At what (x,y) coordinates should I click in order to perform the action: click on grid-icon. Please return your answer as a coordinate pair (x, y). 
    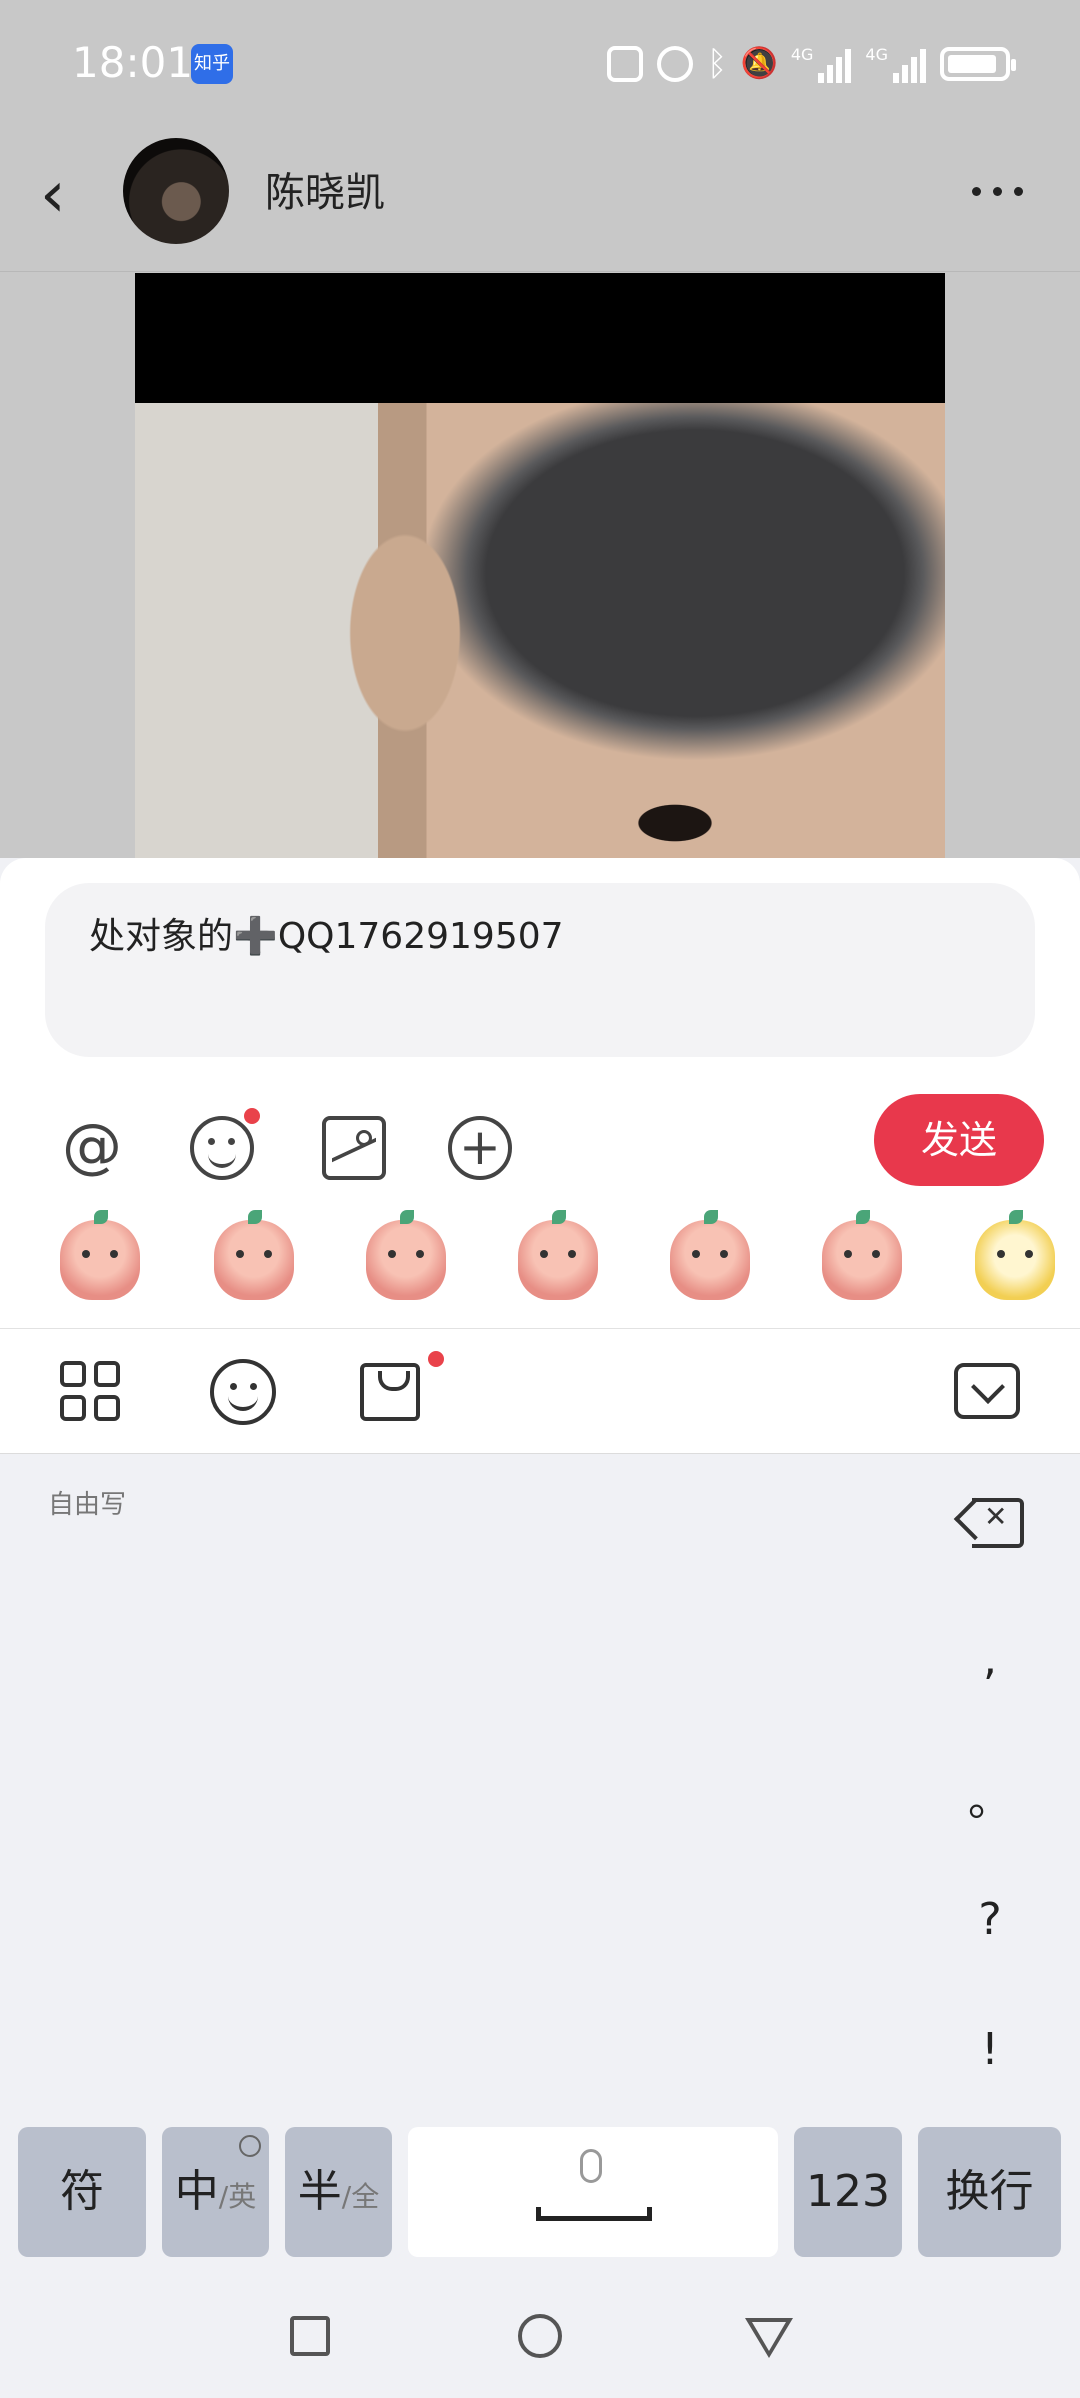
    Looking at the image, I should click on (90, 1391).